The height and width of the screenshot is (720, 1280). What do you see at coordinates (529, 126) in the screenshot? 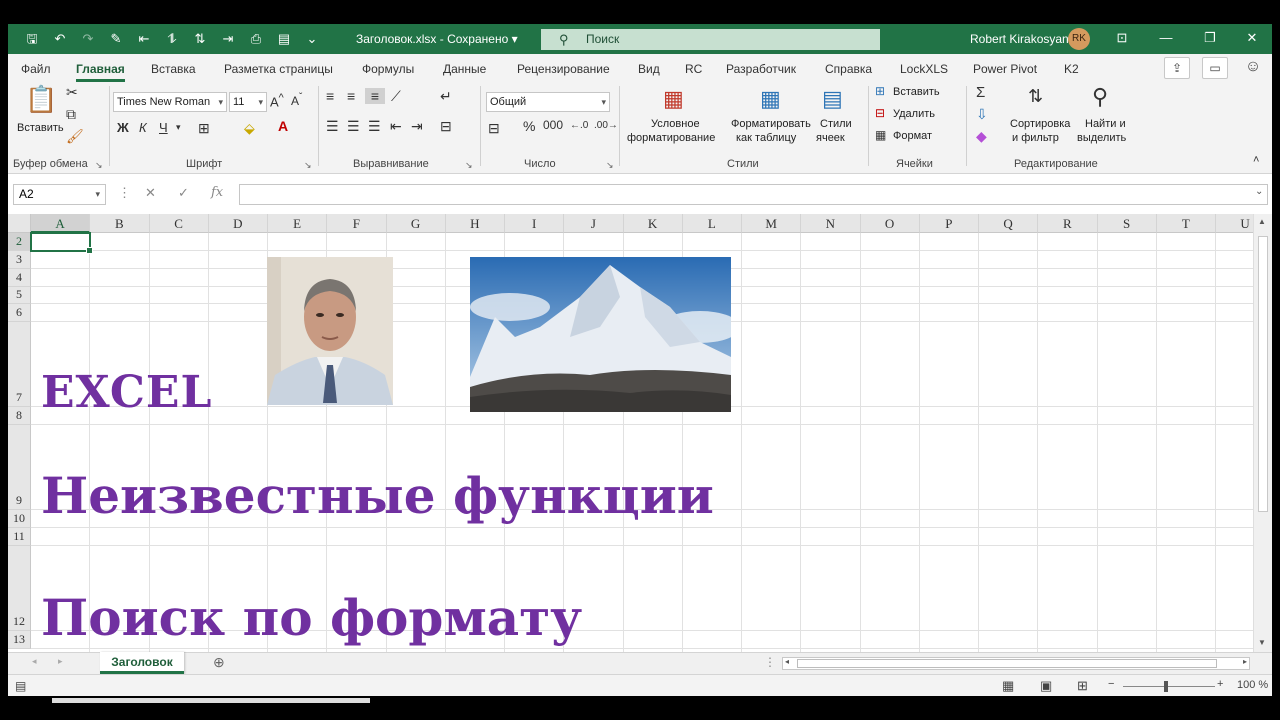
I see `percent-icon: %` at bounding box center [529, 126].